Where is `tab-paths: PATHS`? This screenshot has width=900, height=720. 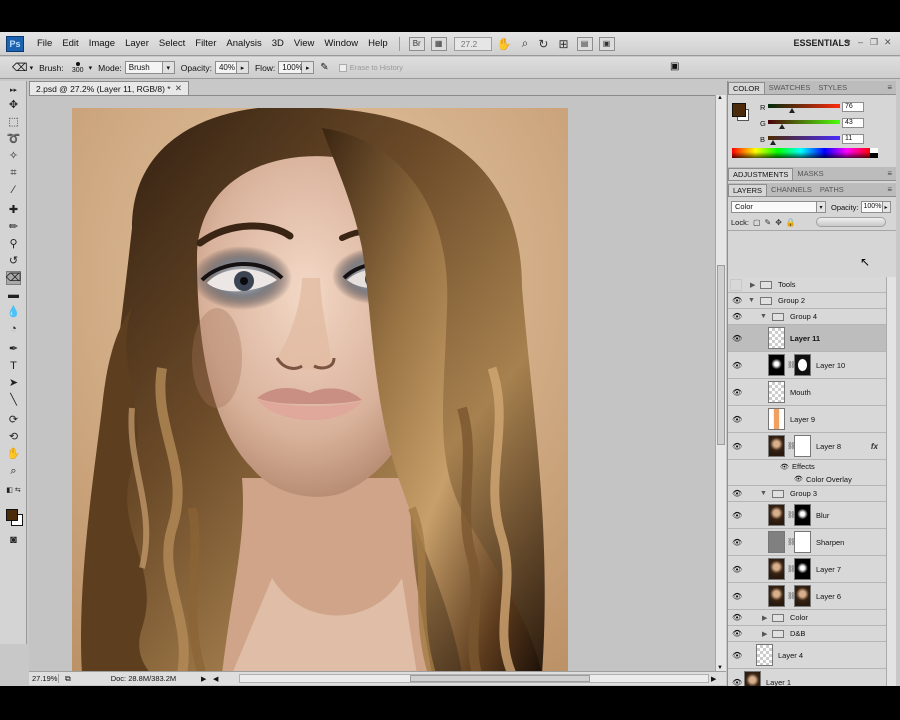
tab-paths: PATHS is located at coordinates (832, 190).